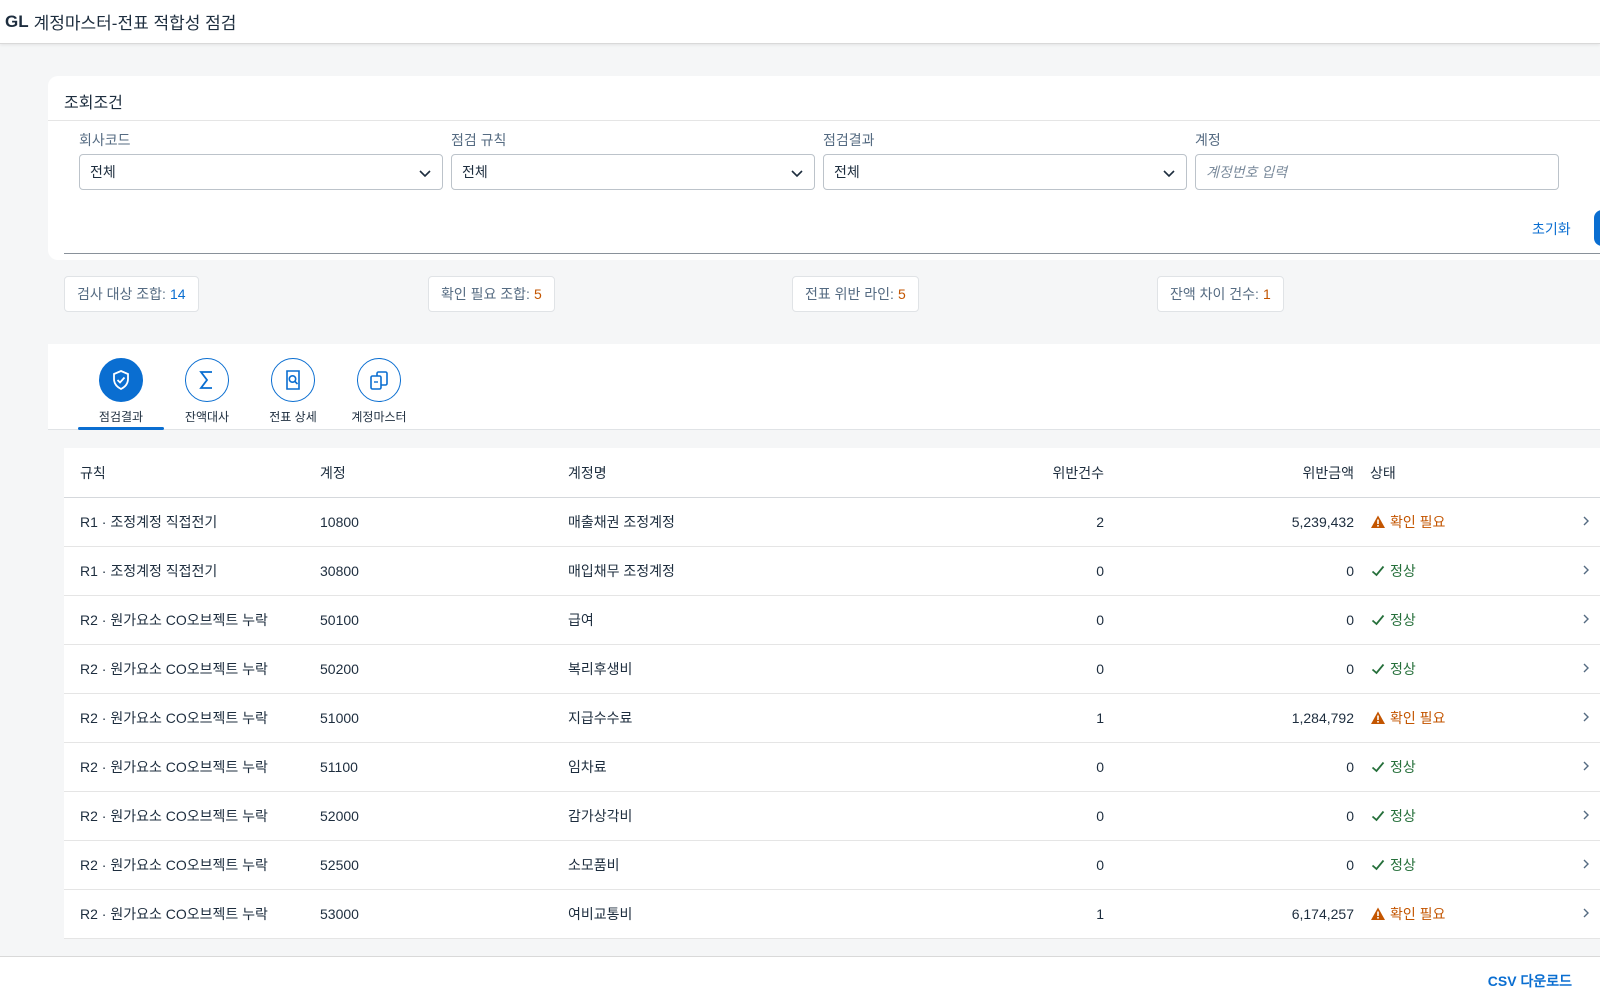 The image size is (1600, 1000). What do you see at coordinates (339, 718) in the screenshot?
I see `cell-account: 51000` at bounding box center [339, 718].